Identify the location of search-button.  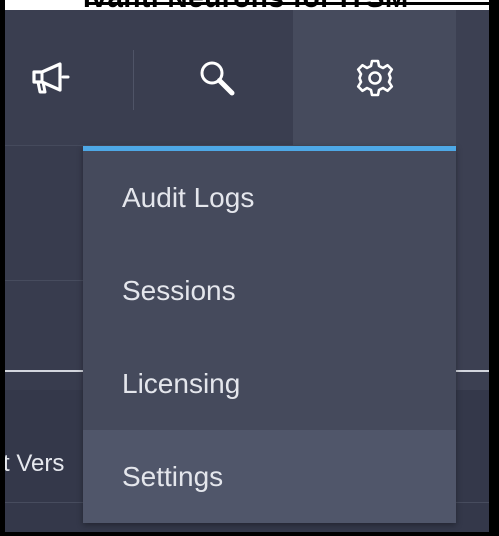
(216, 77).